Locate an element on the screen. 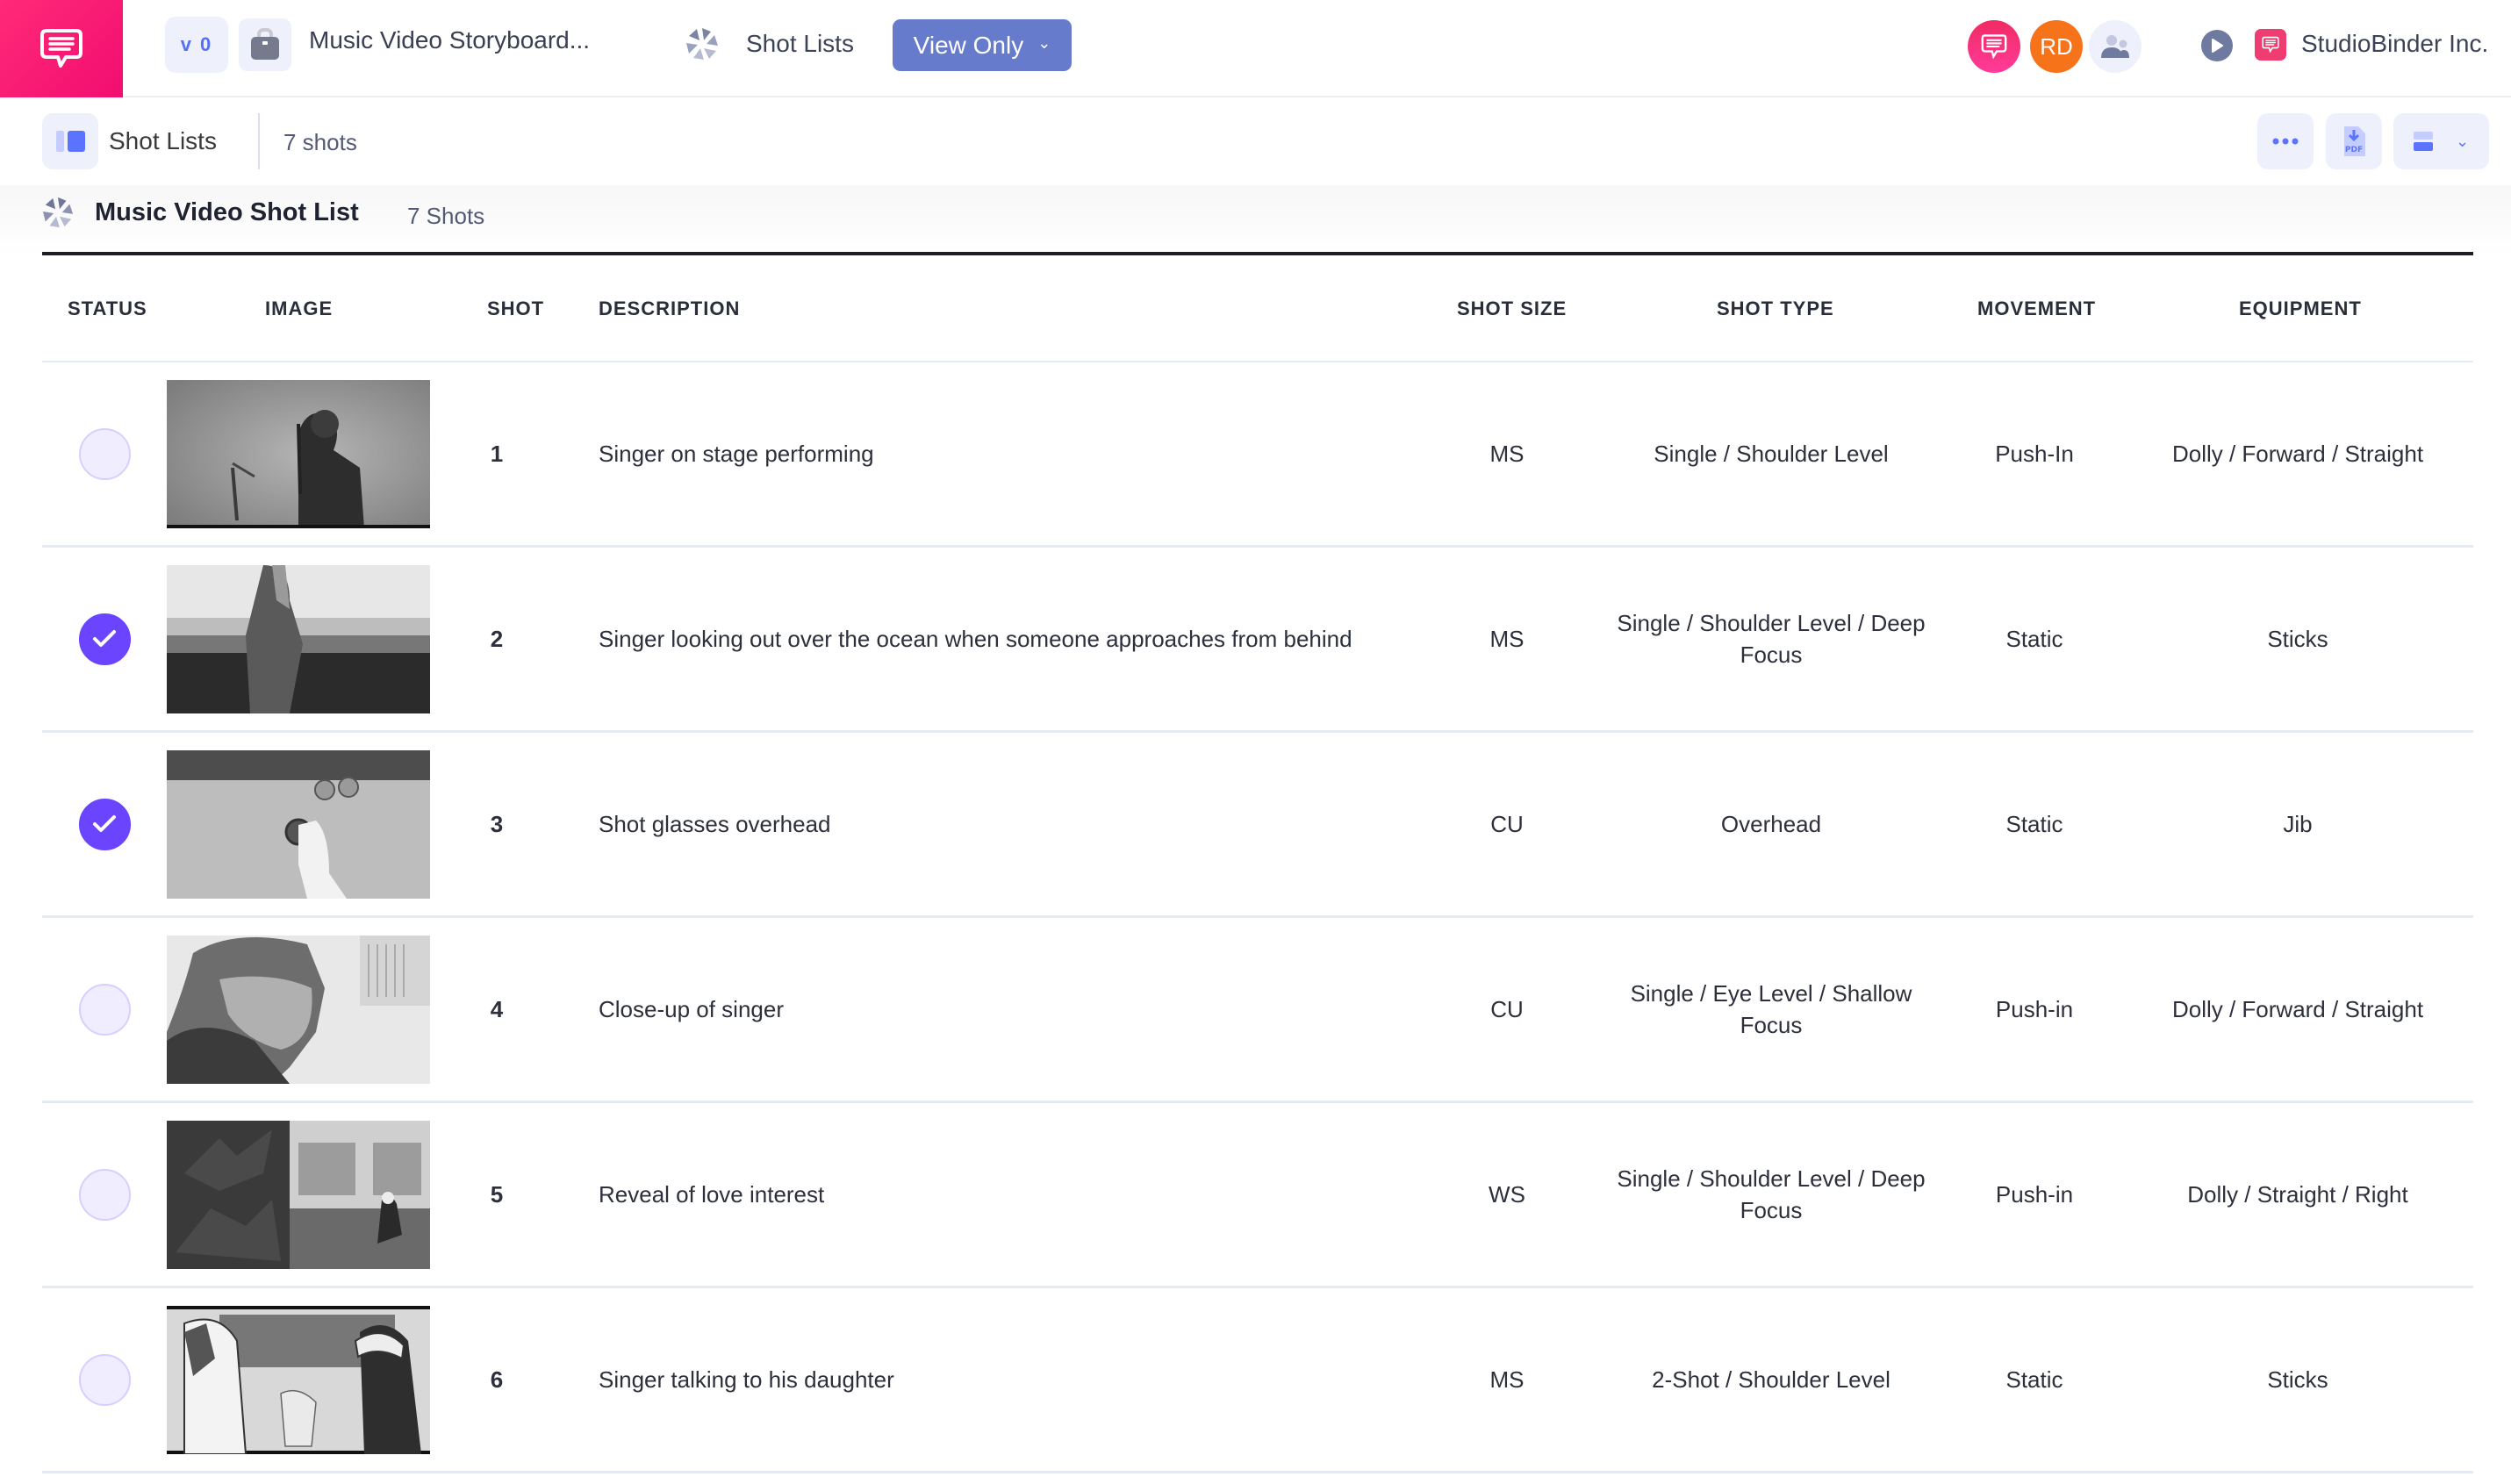 The width and height of the screenshot is (2511, 1484). storyboard-thumbnail-love-interest-reveal-sketch is located at coordinates (298, 1194).